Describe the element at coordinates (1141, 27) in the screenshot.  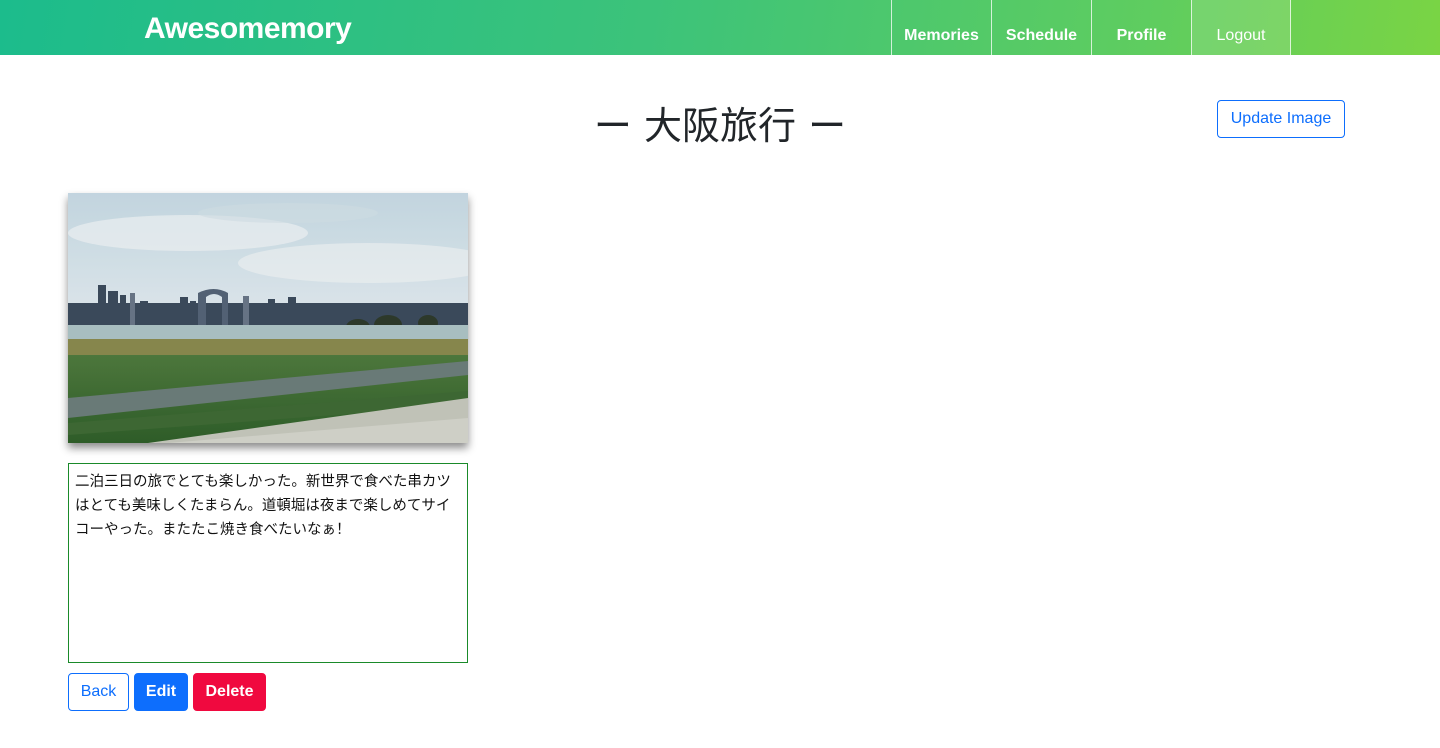
I see `nav-profile: Profile` at that location.